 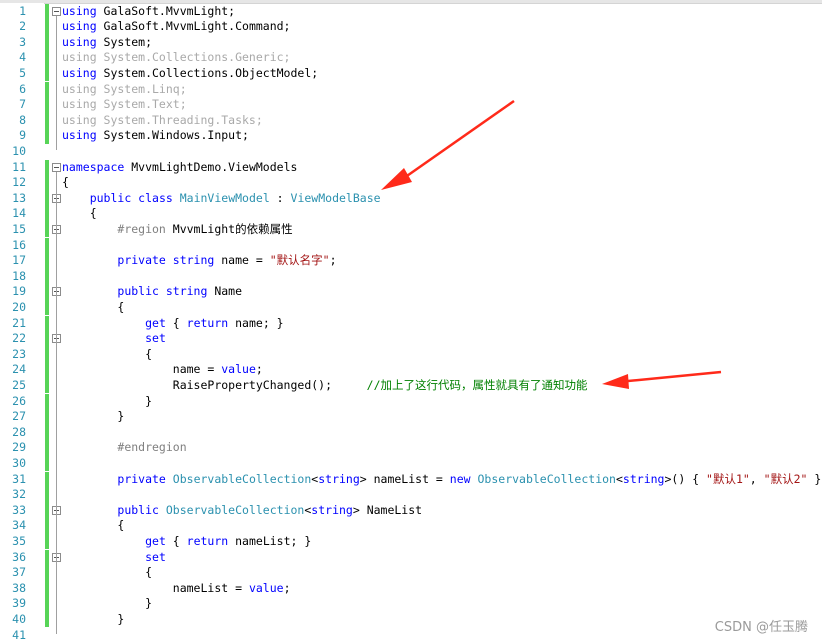 What do you see at coordinates (662, 379) in the screenshot?
I see `arrow-raise-property-changed` at bounding box center [662, 379].